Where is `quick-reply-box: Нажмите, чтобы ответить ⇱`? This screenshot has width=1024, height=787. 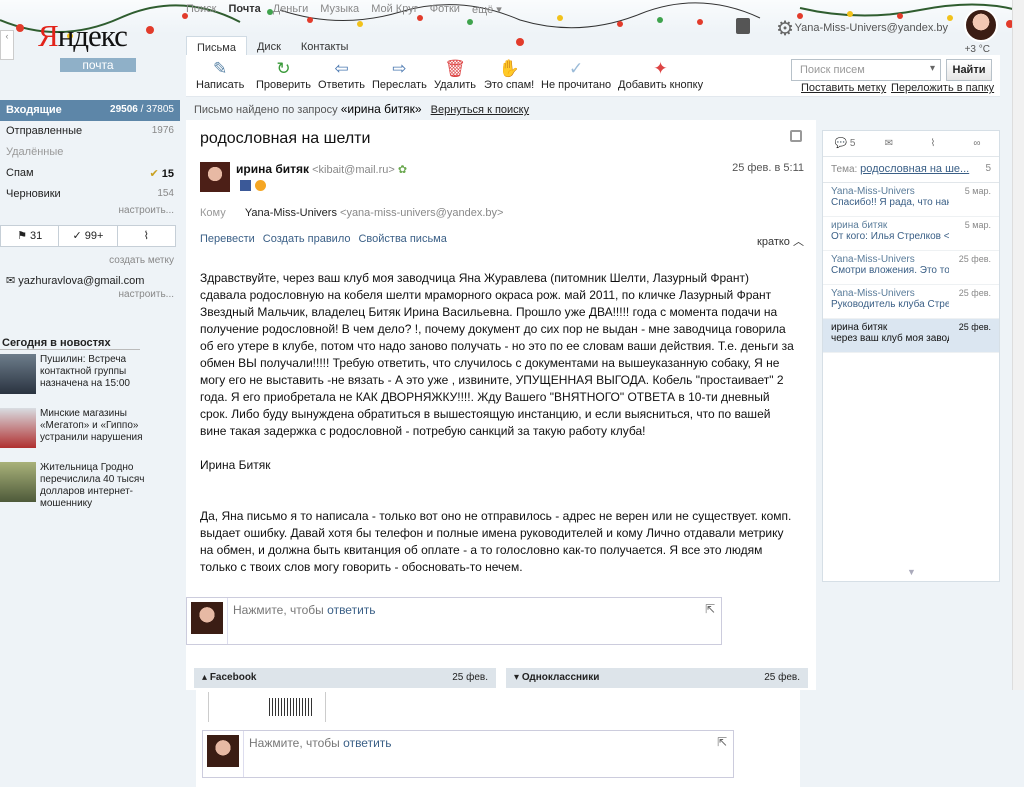 quick-reply-box: Нажмите, чтобы ответить ⇱ is located at coordinates (454, 621).